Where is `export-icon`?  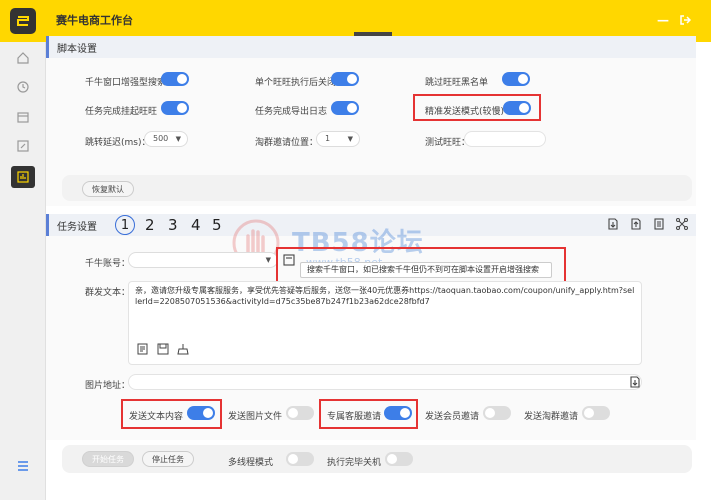 export-icon is located at coordinates (636, 224).